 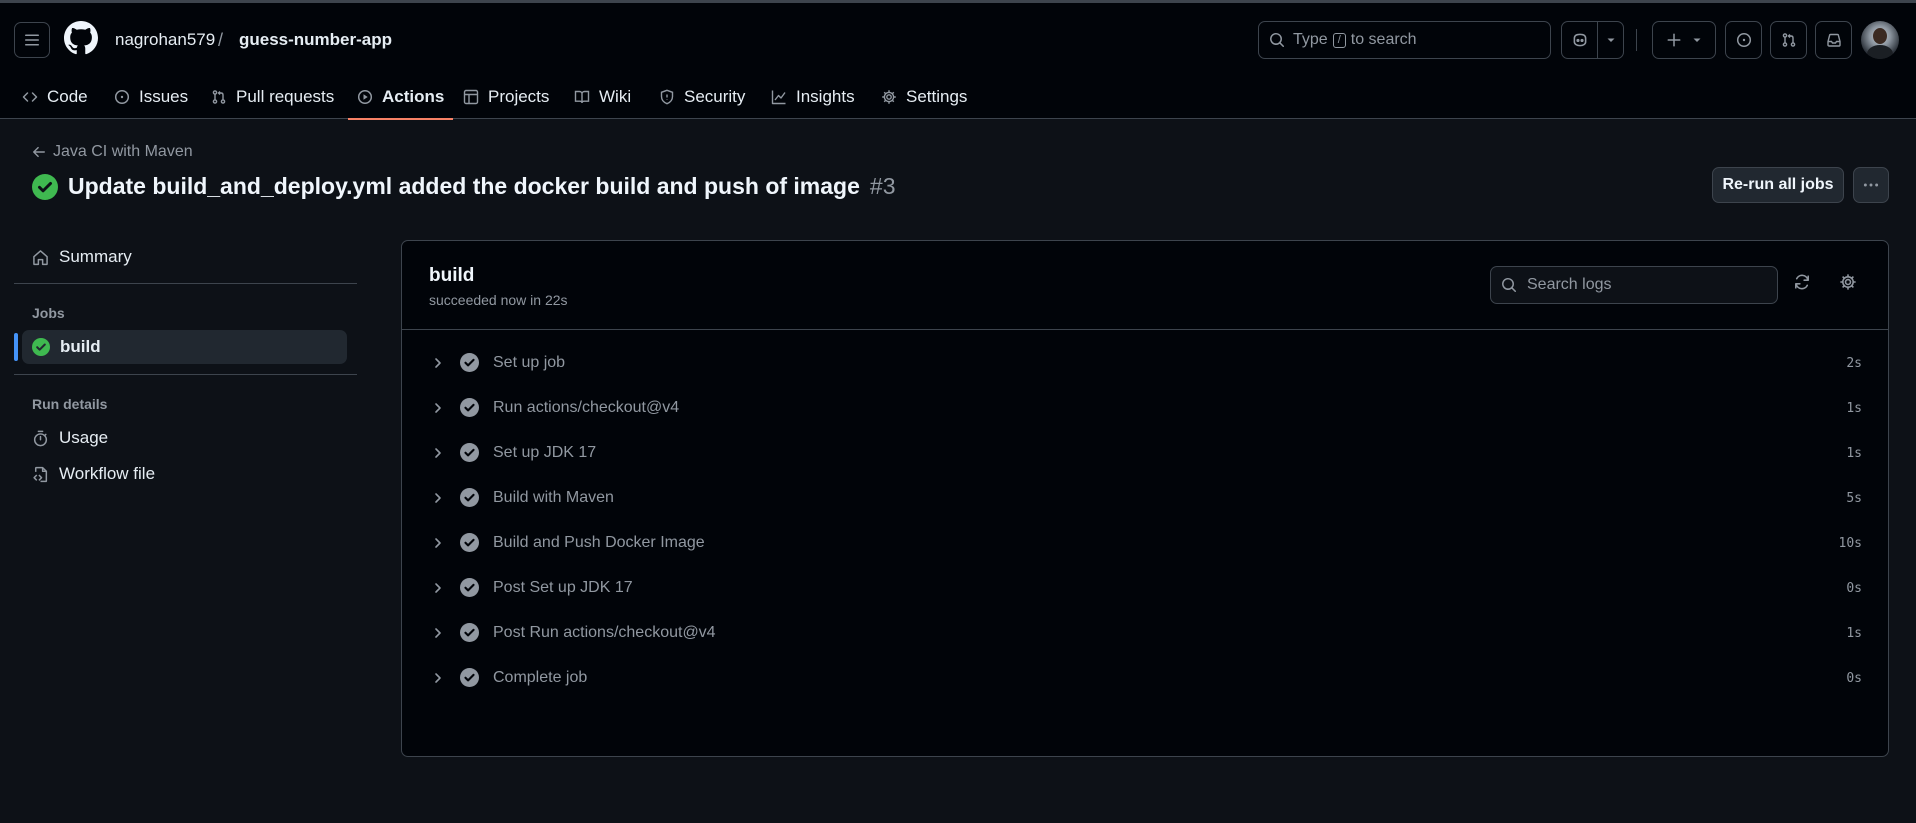 I want to click on create-new-button, so click(x=1684, y=40).